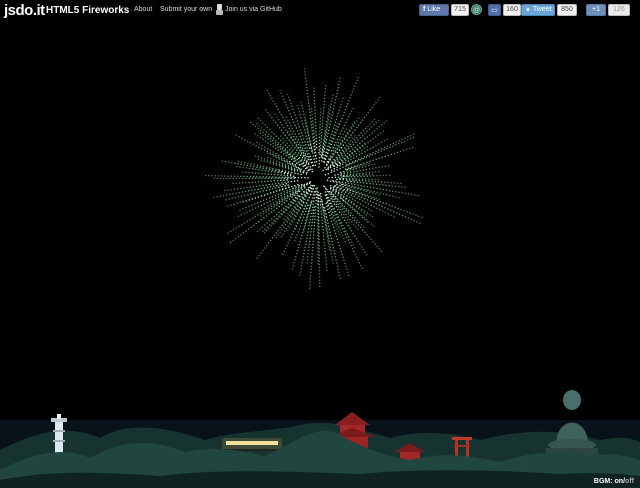  I want to click on plus-one-button: +1, so click(596, 9).